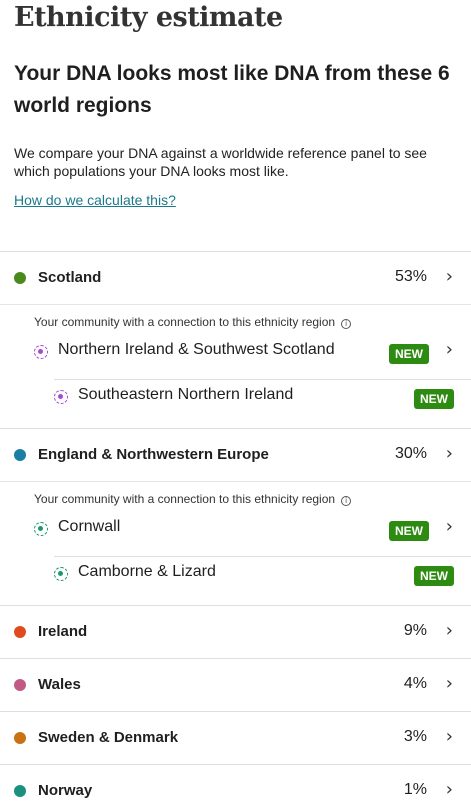  What do you see at coordinates (95, 200) in the screenshot?
I see `how-calculate-link: How do we calculate this?` at bounding box center [95, 200].